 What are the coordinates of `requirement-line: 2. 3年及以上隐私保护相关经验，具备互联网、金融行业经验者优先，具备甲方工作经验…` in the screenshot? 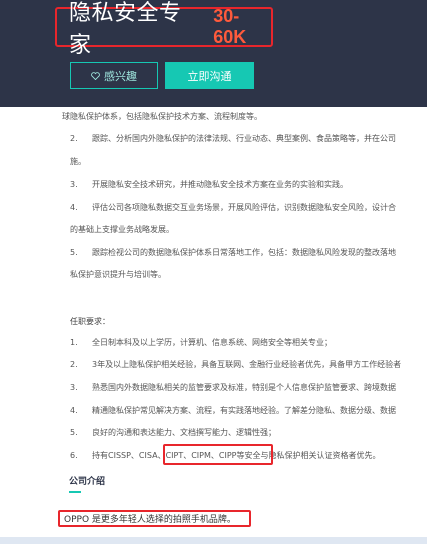 It's located at (236, 364).